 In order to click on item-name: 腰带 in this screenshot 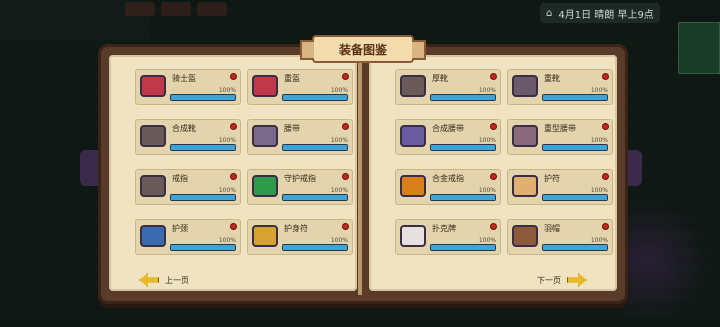, I will do `click(292, 128)`.